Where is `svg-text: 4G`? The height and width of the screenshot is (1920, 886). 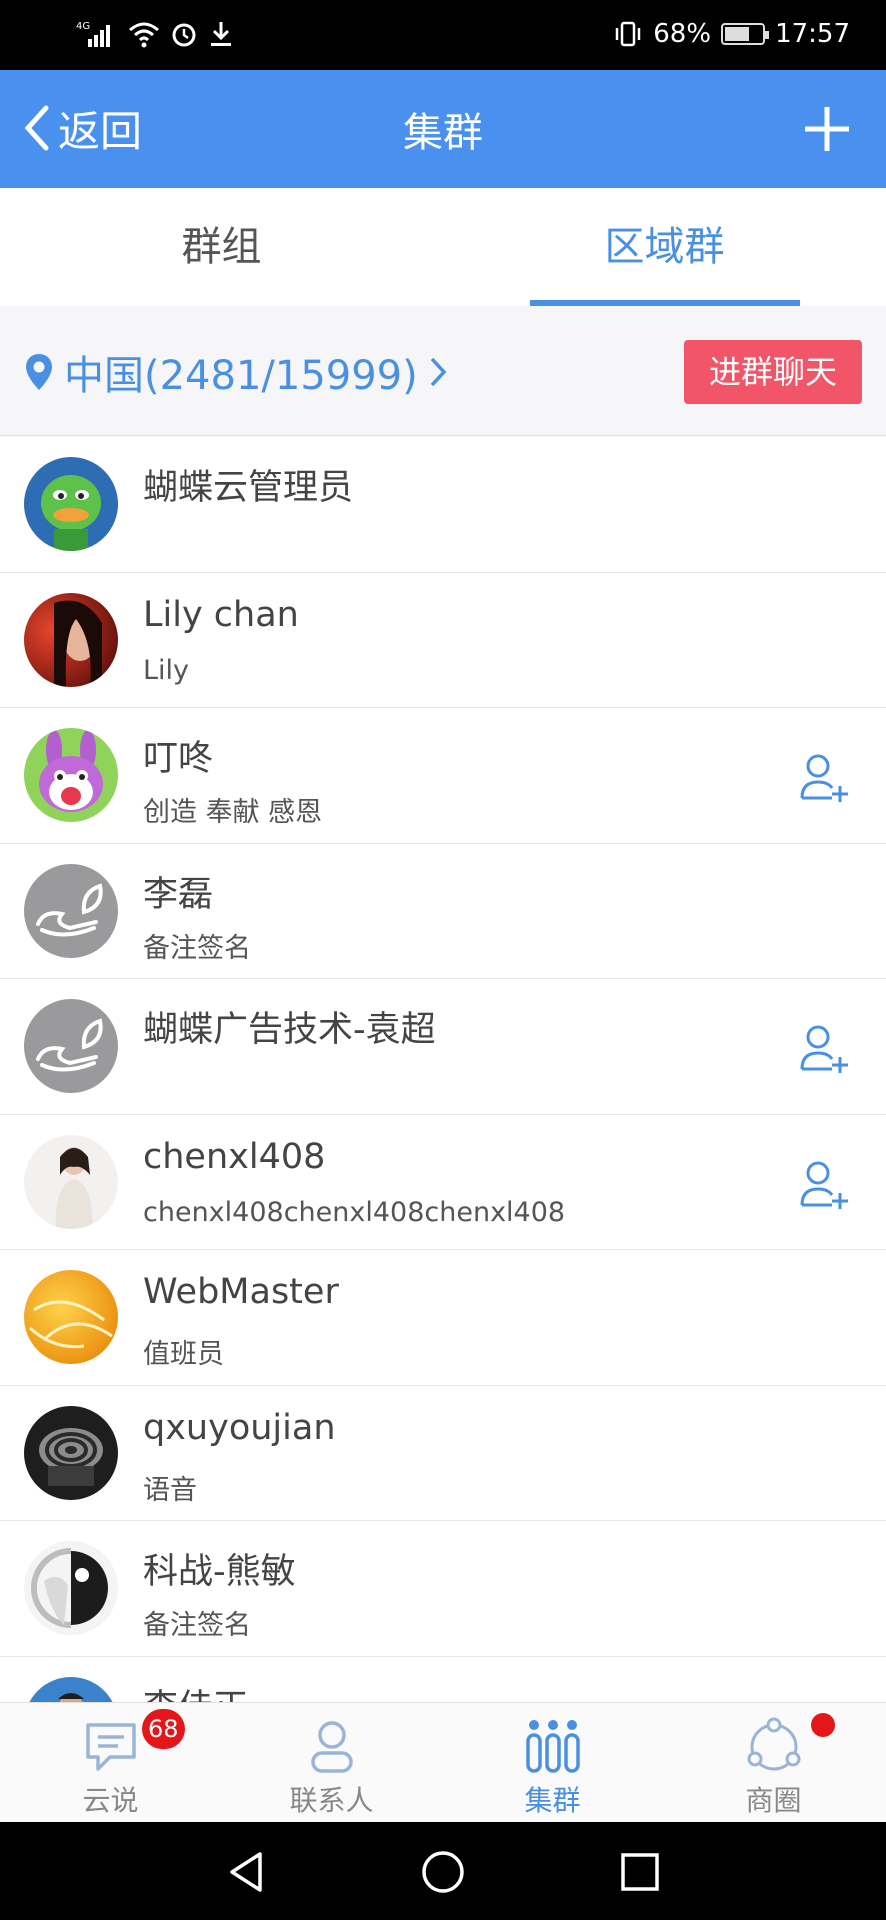
svg-text: 4G is located at coordinates (83, 26).